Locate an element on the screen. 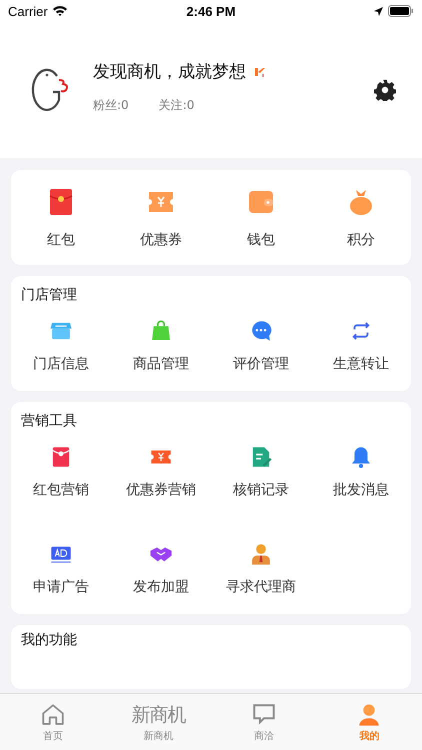 The image size is (422, 750). wallet-item: 积分 is located at coordinates (361, 217).